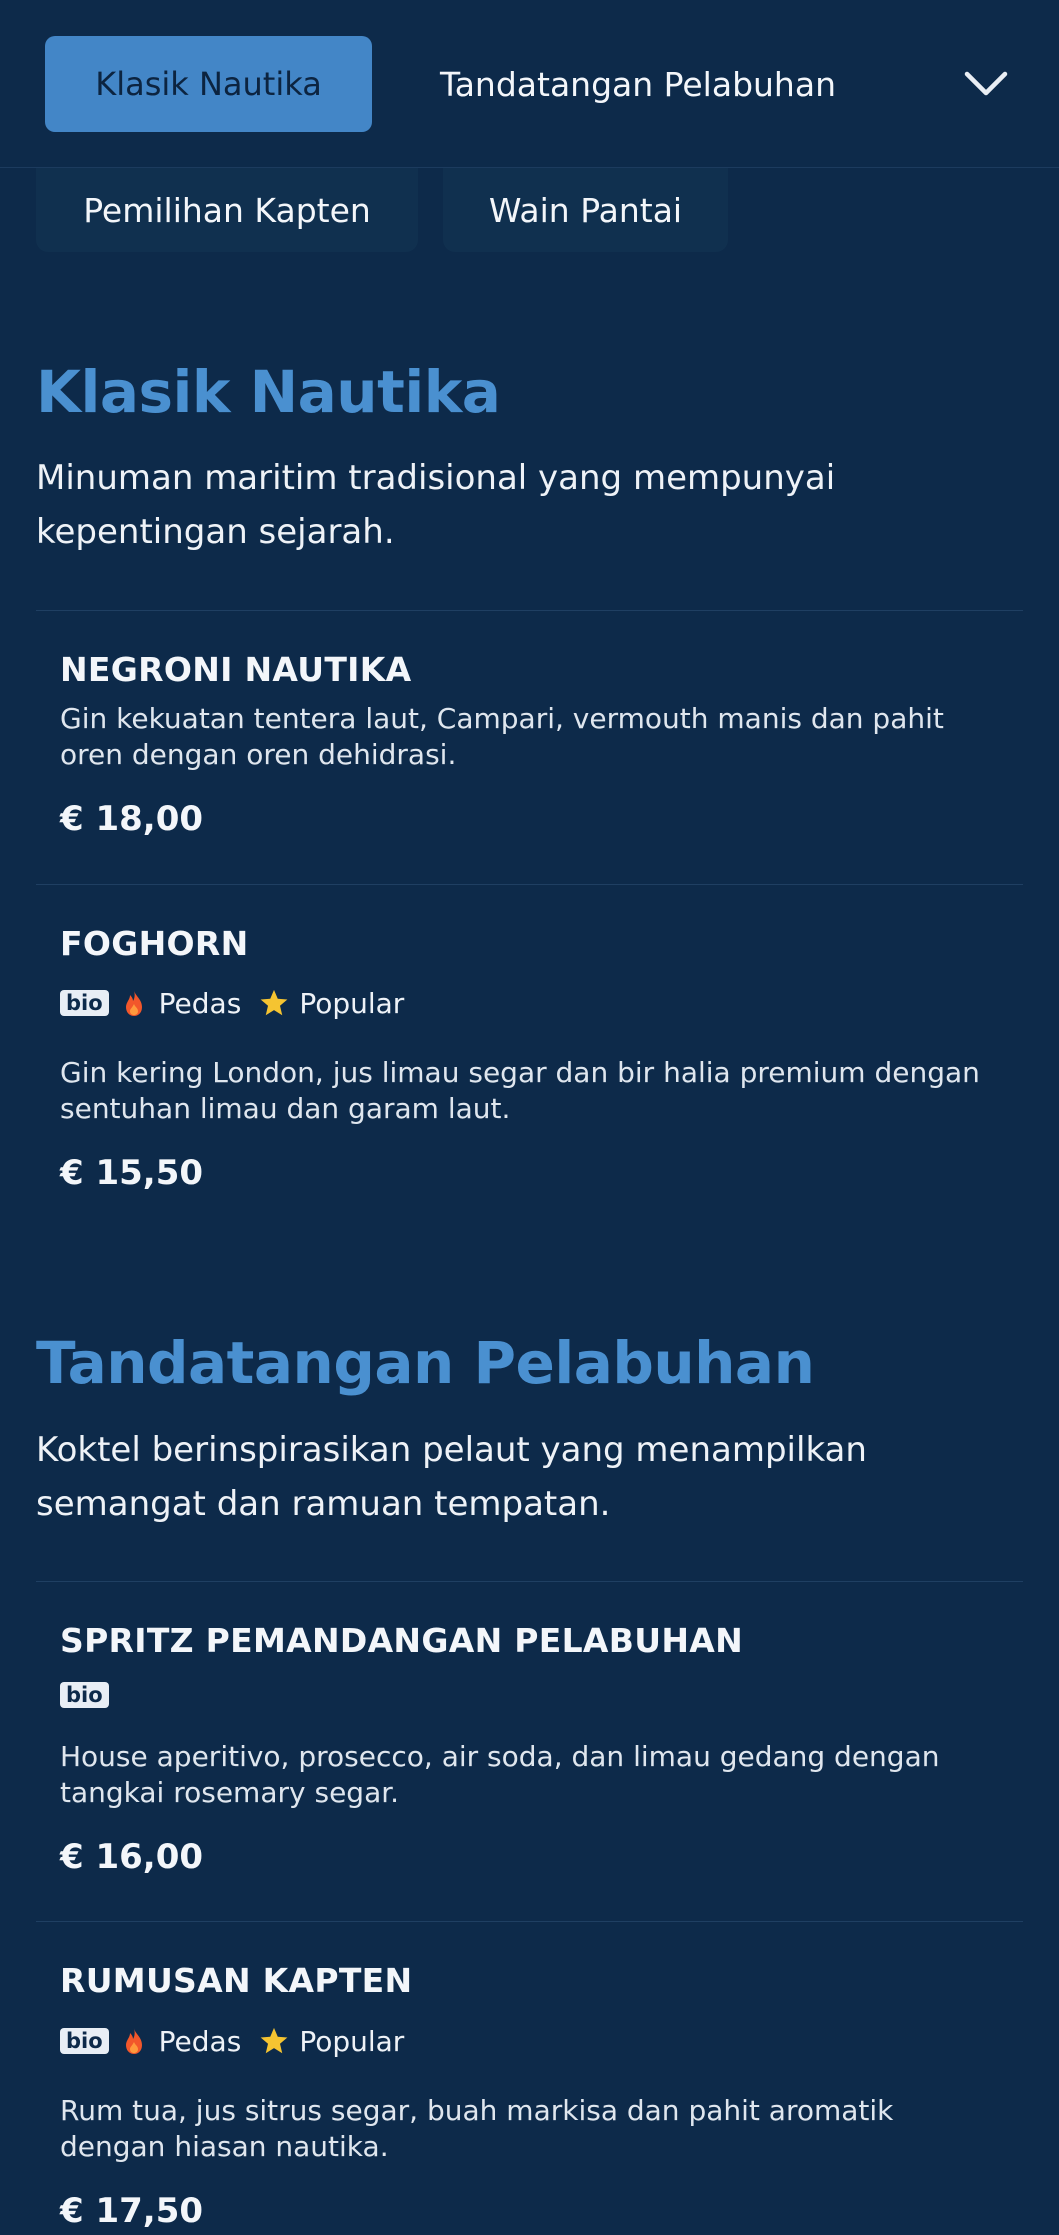 The image size is (1059, 2235). What do you see at coordinates (132, 1857) in the screenshot?
I see `item-price: € 16,00` at bounding box center [132, 1857].